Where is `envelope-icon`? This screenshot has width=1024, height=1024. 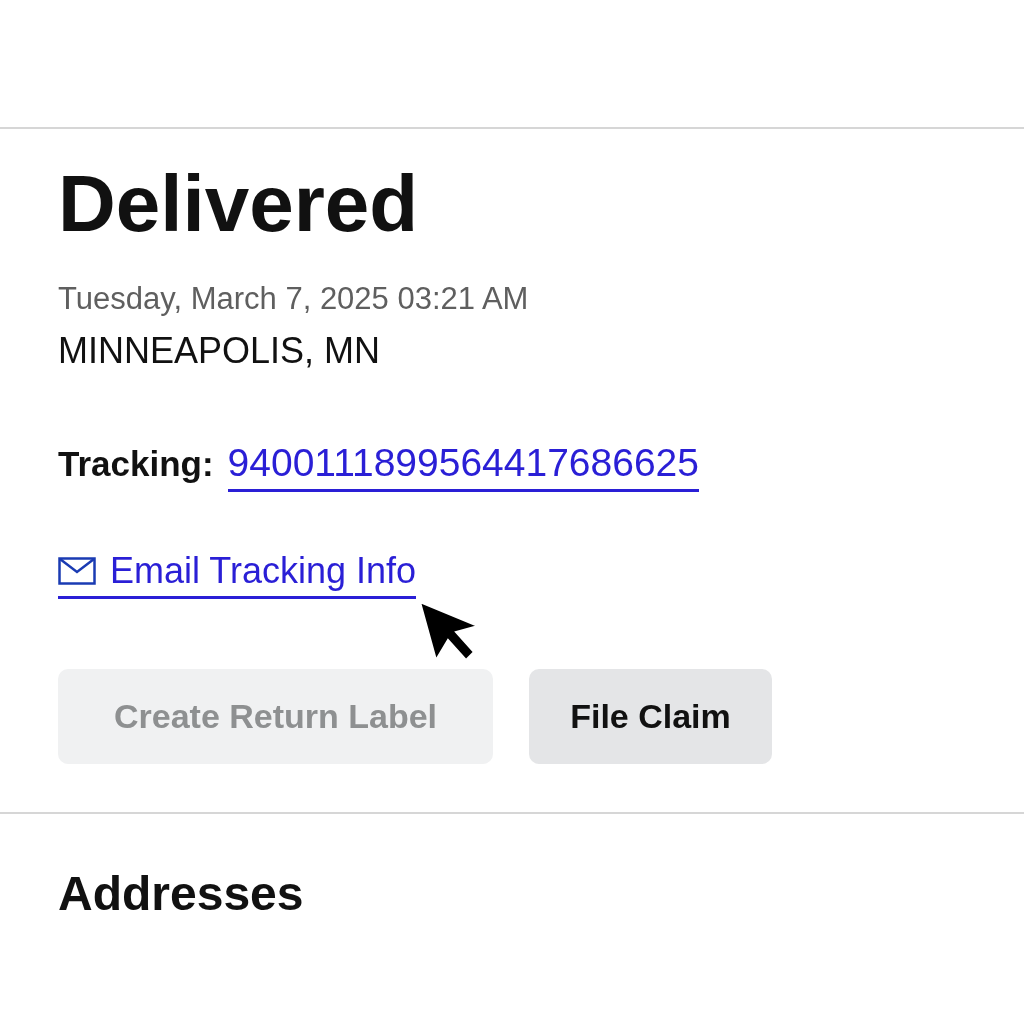 envelope-icon is located at coordinates (77, 571).